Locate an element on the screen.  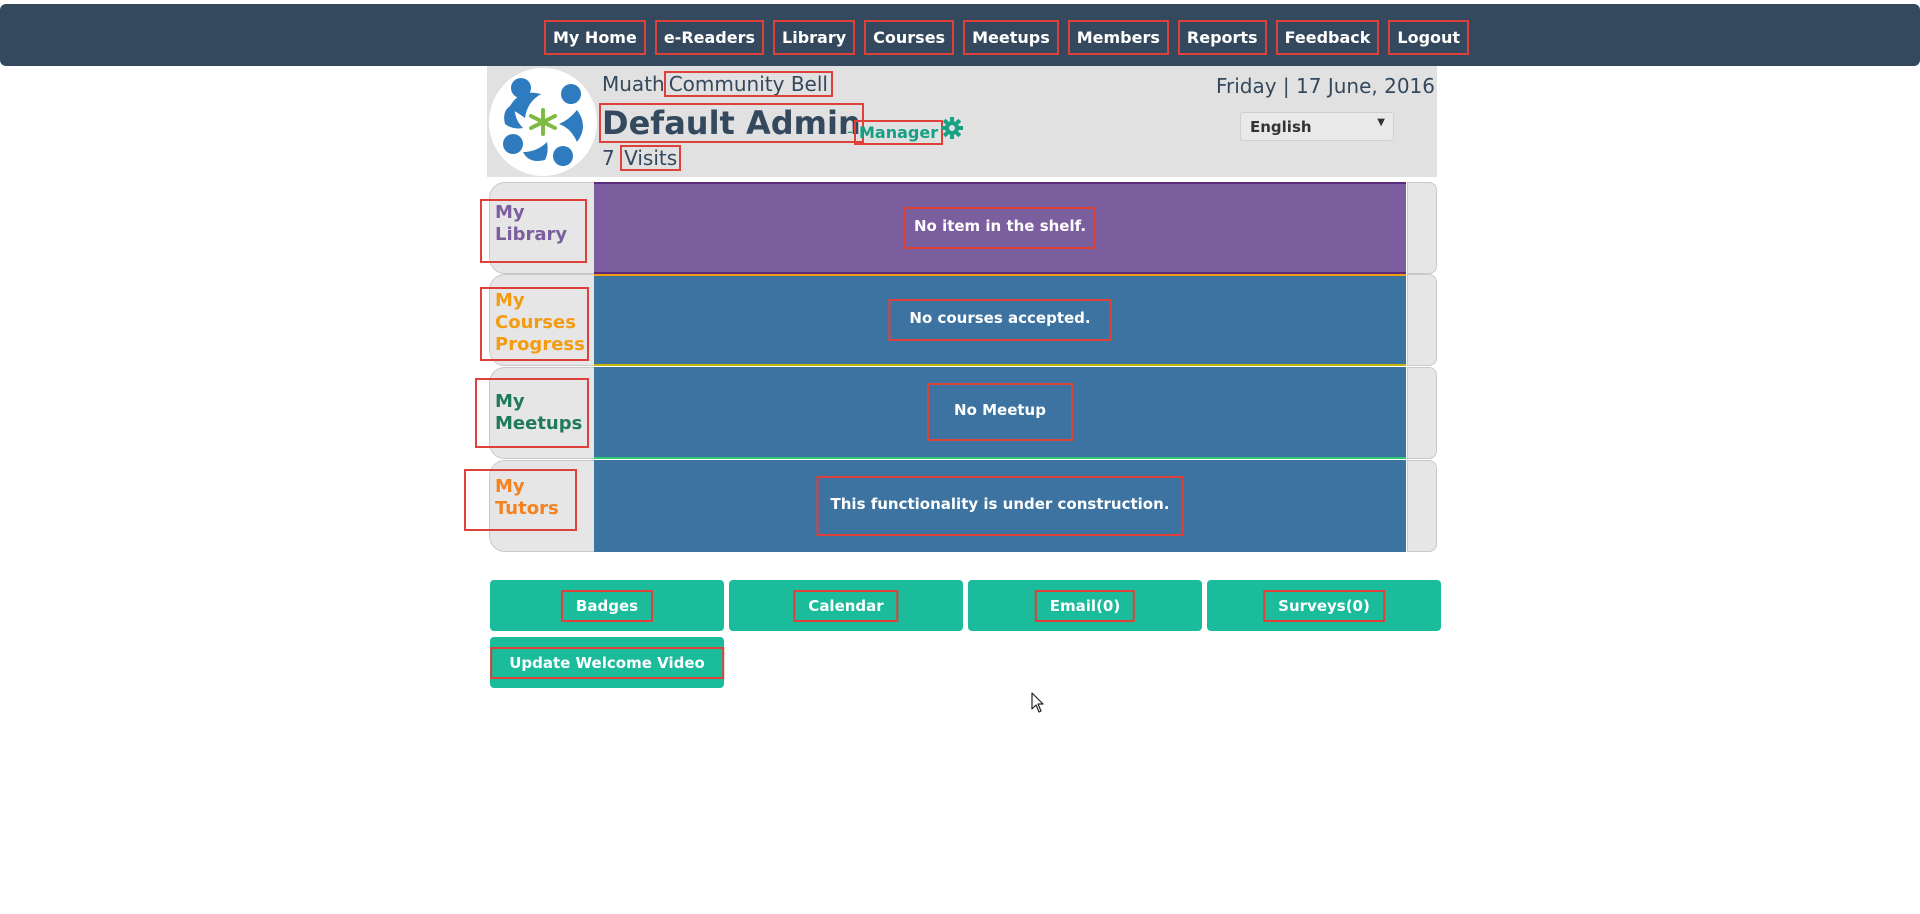
badges-label: Badges is located at coordinates (607, 605).